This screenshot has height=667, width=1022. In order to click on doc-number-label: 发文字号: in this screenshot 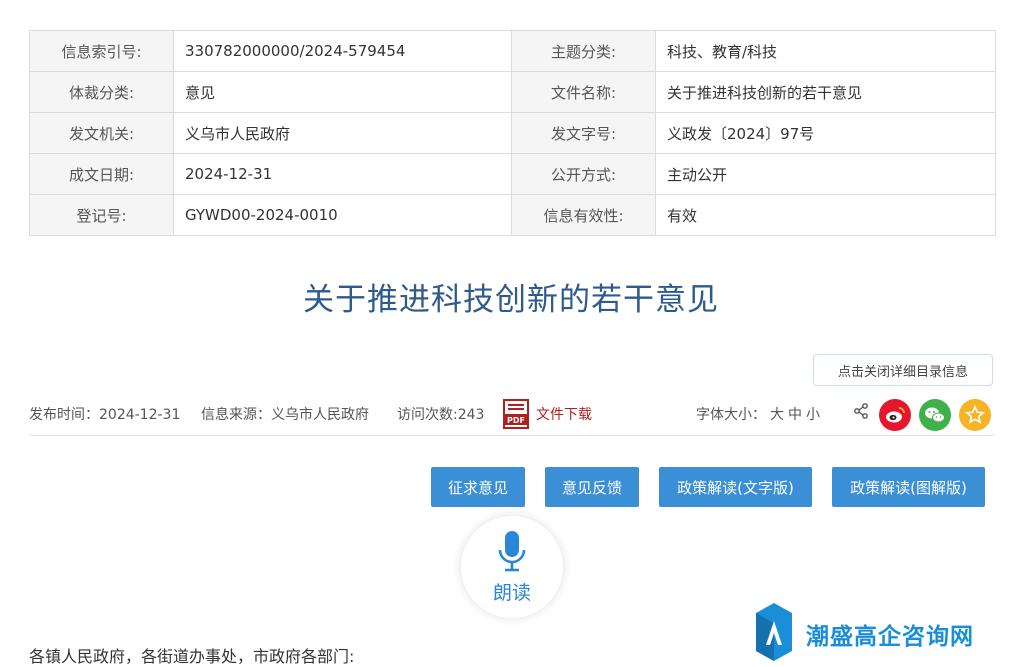, I will do `click(583, 133)`.